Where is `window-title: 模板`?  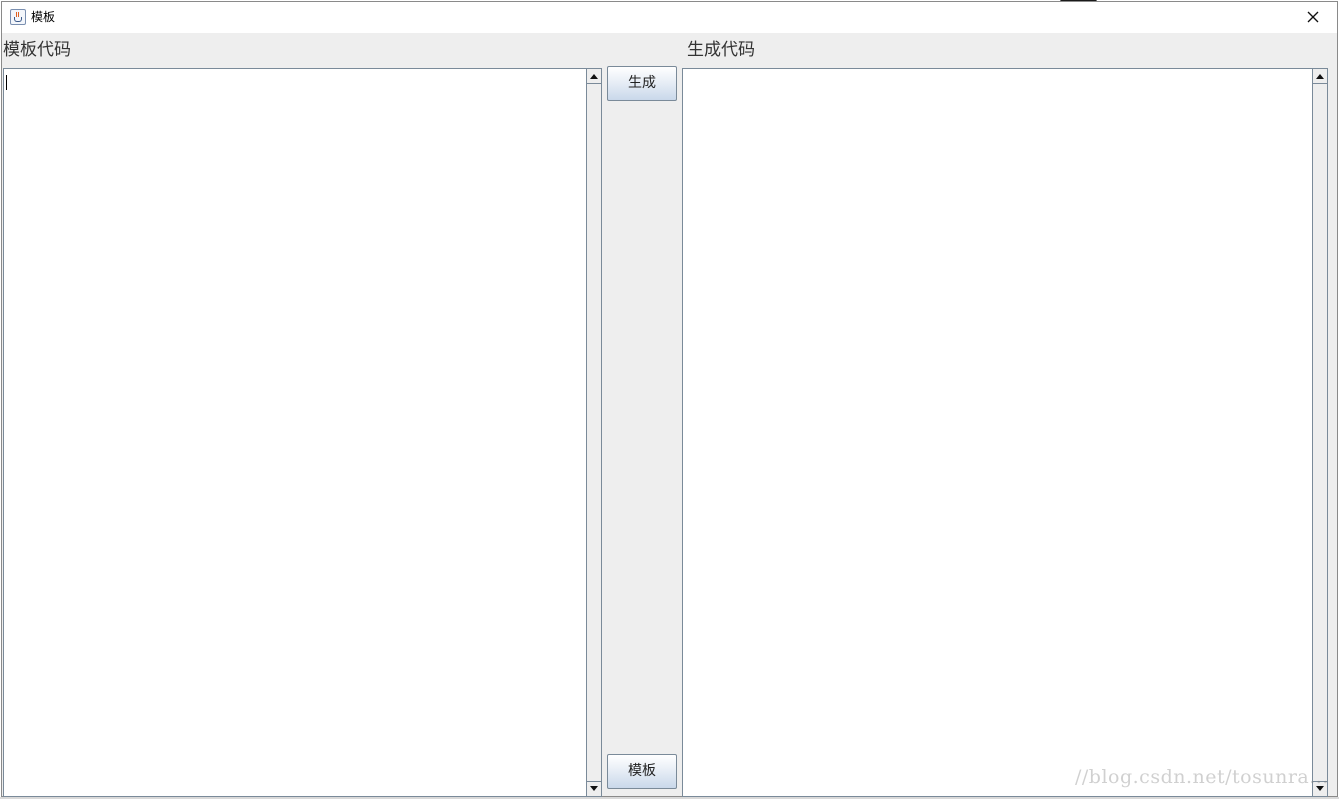
window-title: 模板 is located at coordinates (43, 17).